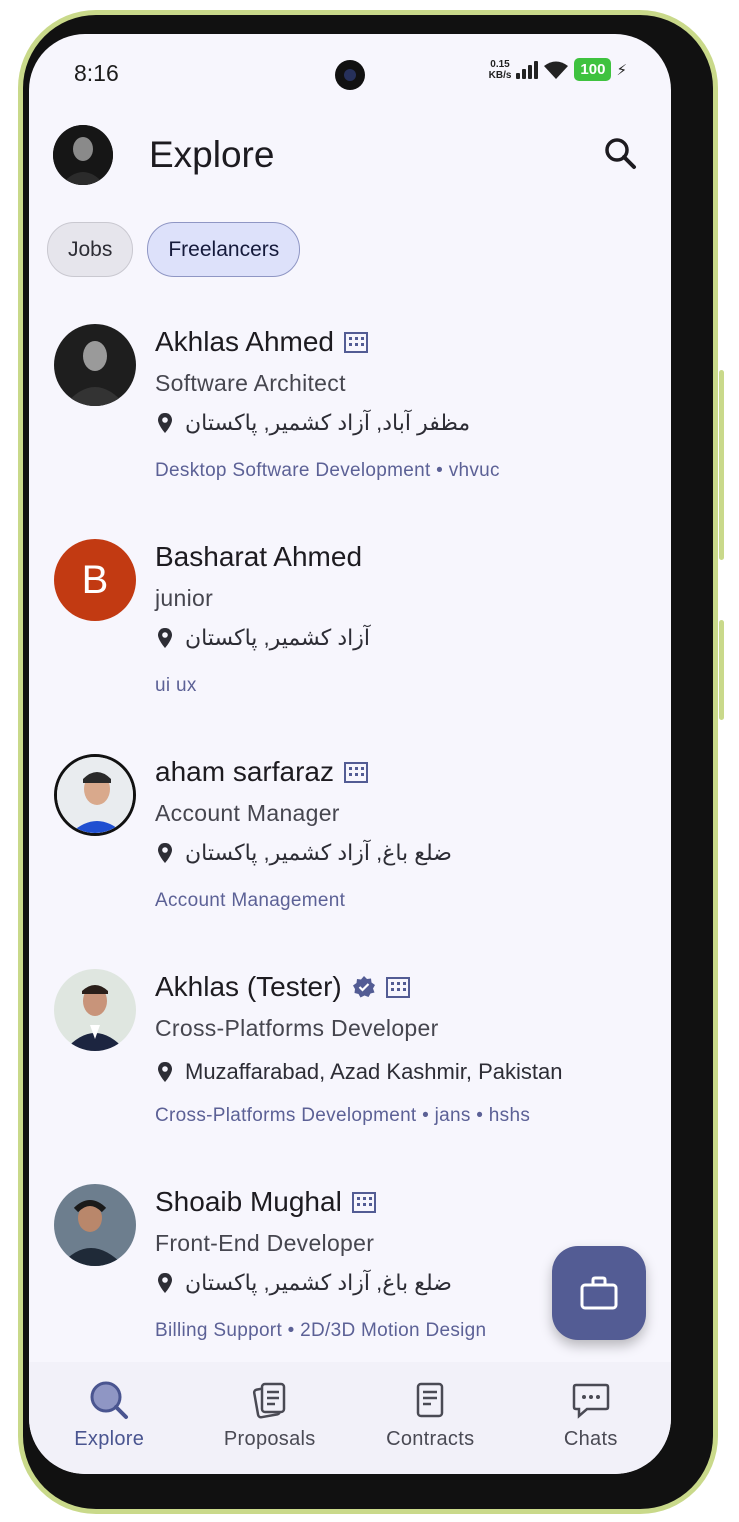 This screenshot has width=739, height=1522. I want to click on filter-chips: Jobs Freelancers, so click(174, 249).